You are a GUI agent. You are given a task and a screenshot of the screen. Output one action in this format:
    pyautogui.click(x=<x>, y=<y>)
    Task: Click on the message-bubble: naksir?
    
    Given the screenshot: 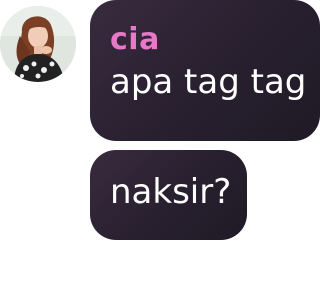 What is the action you would take?
    pyautogui.click(x=168, y=195)
    